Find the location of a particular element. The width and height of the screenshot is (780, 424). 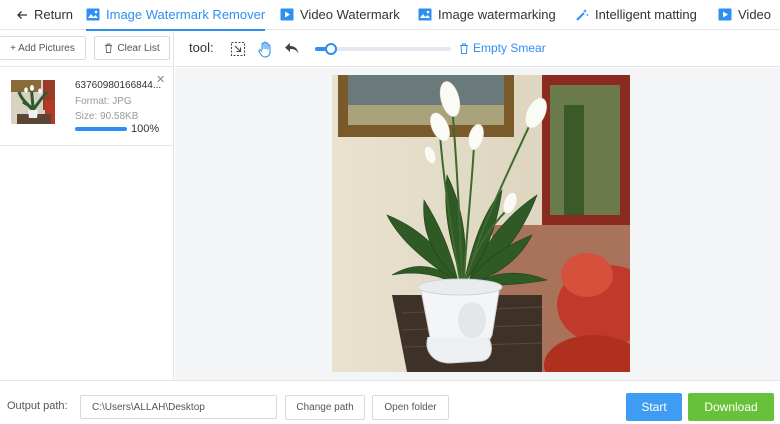

tool-label: tool: is located at coordinates (201, 47).